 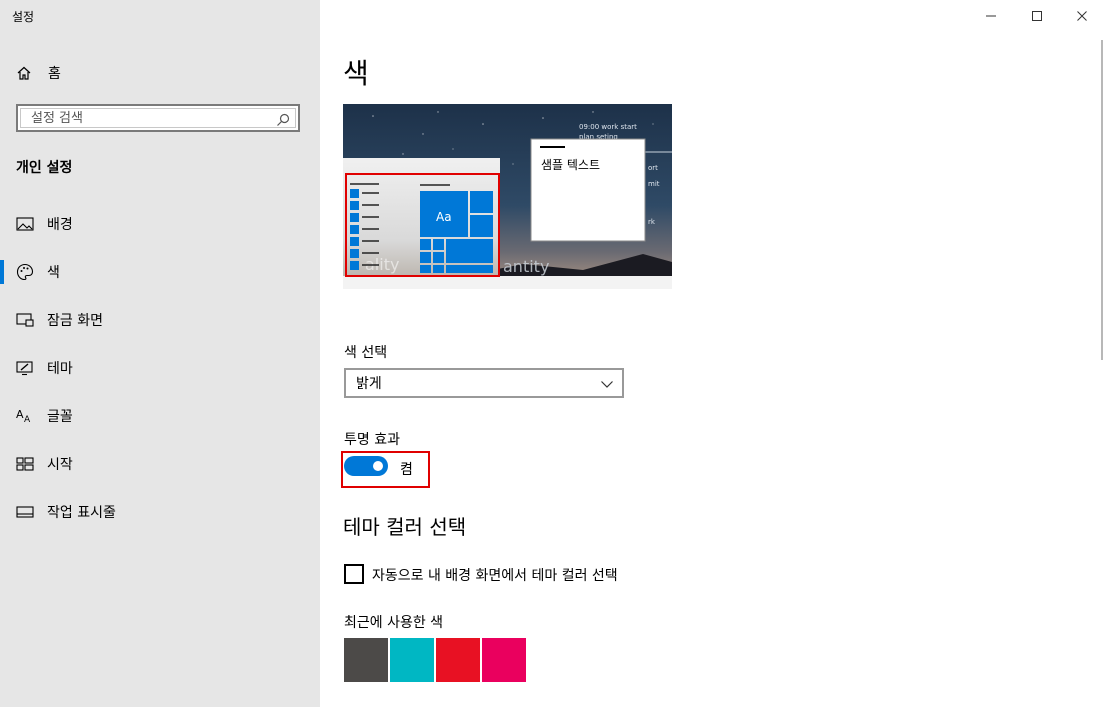 I want to click on start-icon, so click(x=25, y=464).